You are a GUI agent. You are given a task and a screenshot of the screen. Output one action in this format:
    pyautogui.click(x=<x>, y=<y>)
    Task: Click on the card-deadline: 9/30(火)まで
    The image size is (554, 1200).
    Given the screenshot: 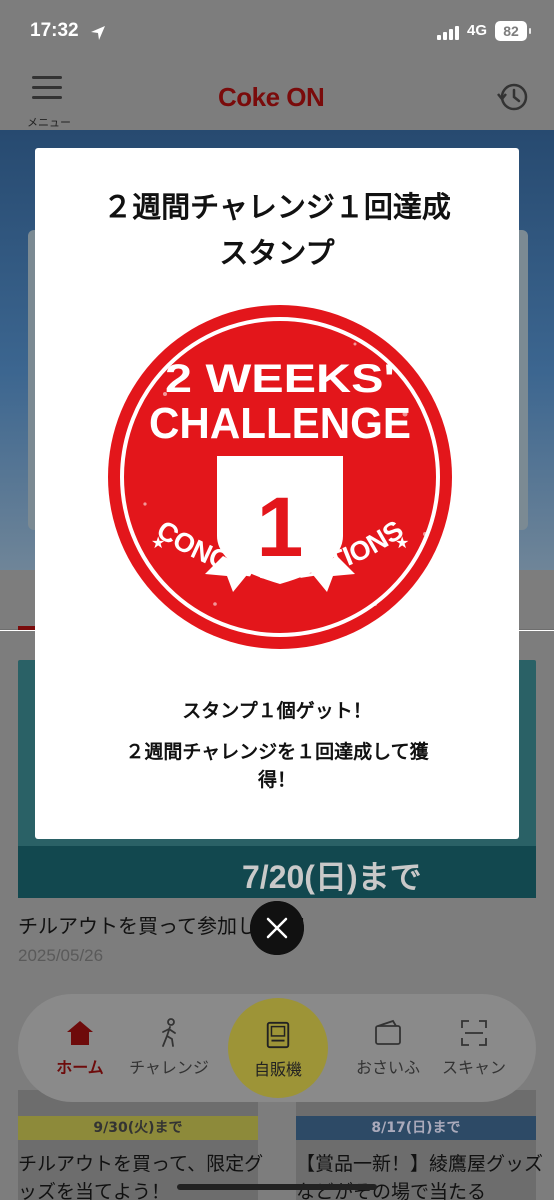 What is the action you would take?
    pyautogui.click(x=138, y=1128)
    